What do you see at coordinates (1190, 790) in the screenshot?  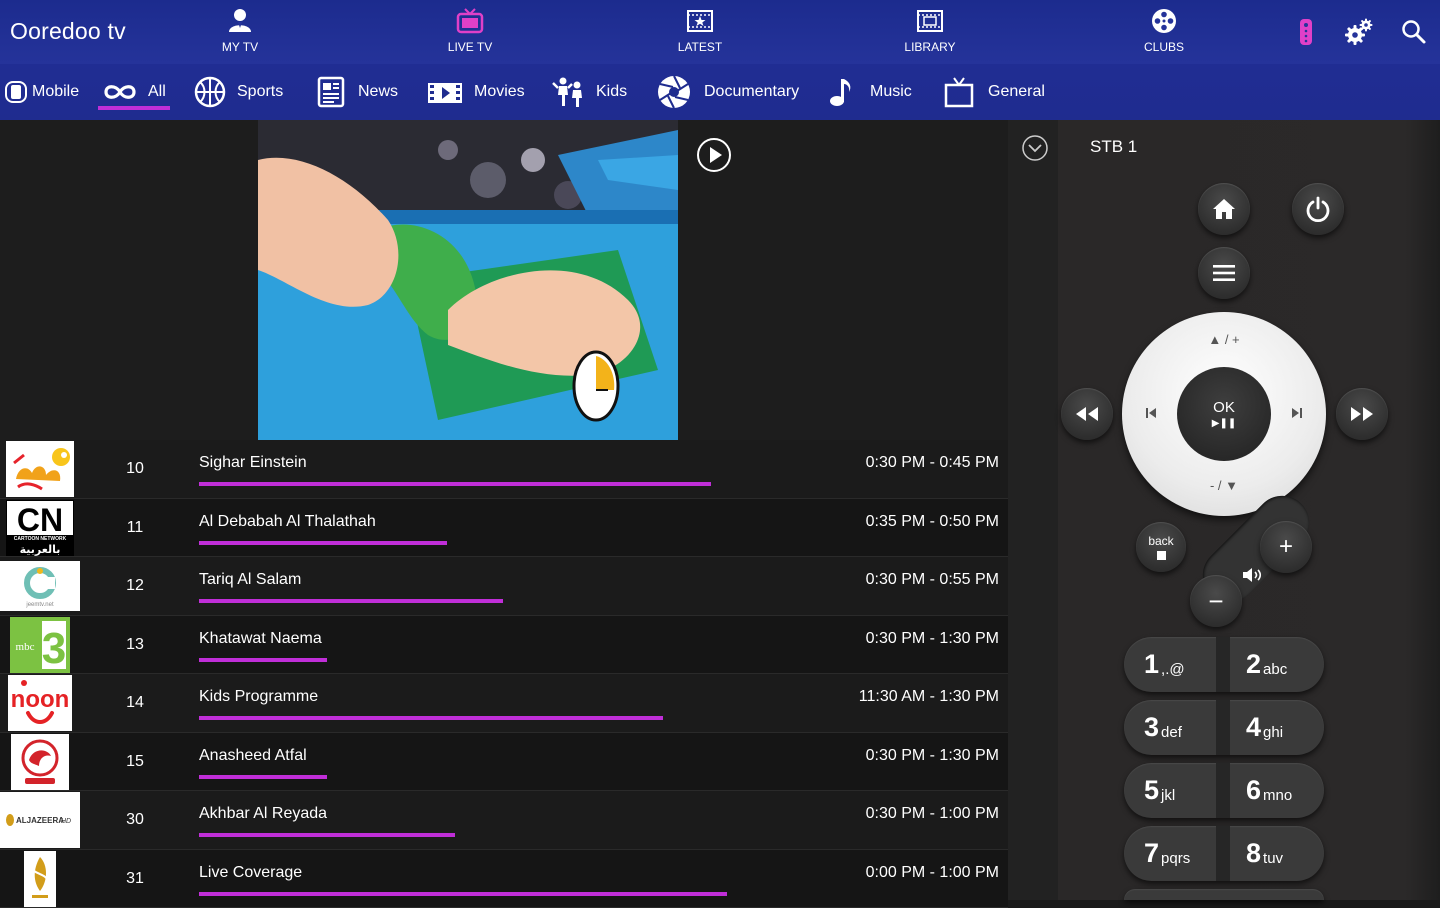 I see `key-5: 5jkl` at bounding box center [1190, 790].